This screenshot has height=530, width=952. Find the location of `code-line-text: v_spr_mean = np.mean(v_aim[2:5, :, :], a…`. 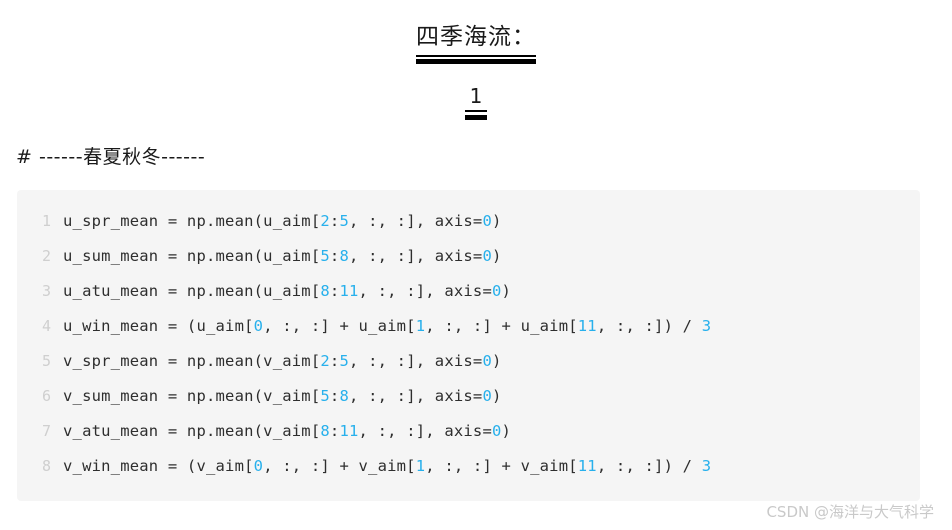

code-line-text: v_spr_mean = np.mean(v_aim[2:5, :, :], a… is located at coordinates (282, 361).